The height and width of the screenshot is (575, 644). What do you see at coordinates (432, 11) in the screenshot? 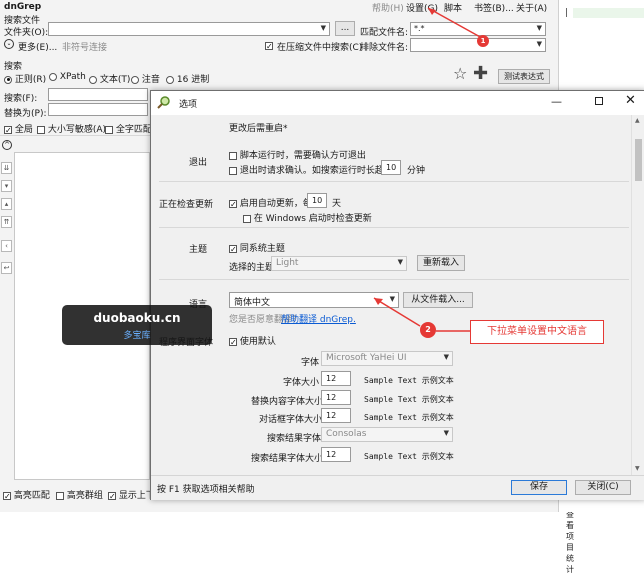
I see `arrowhead-settings` at bounding box center [432, 11].